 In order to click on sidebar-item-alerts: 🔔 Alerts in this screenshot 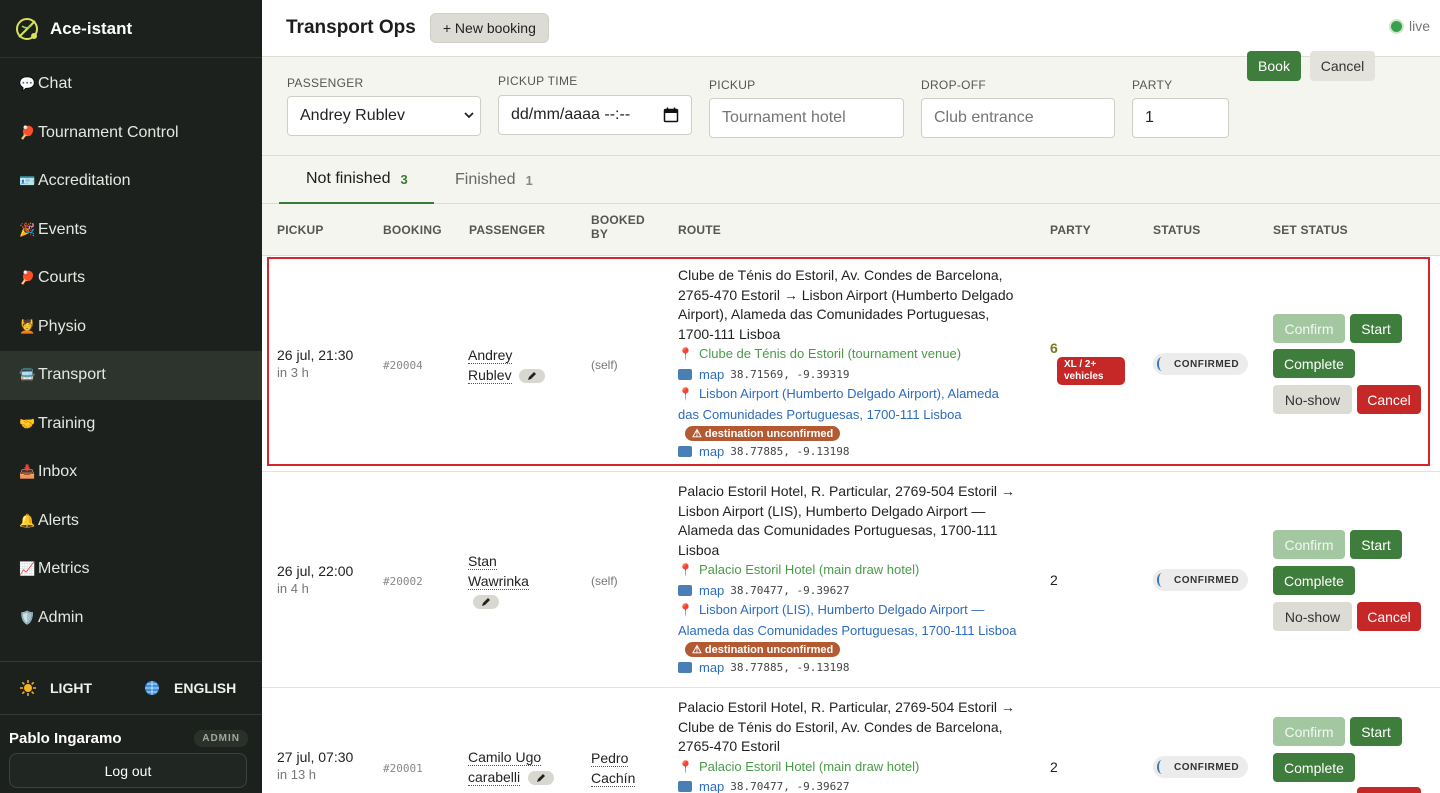, I will do `click(131, 521)`.